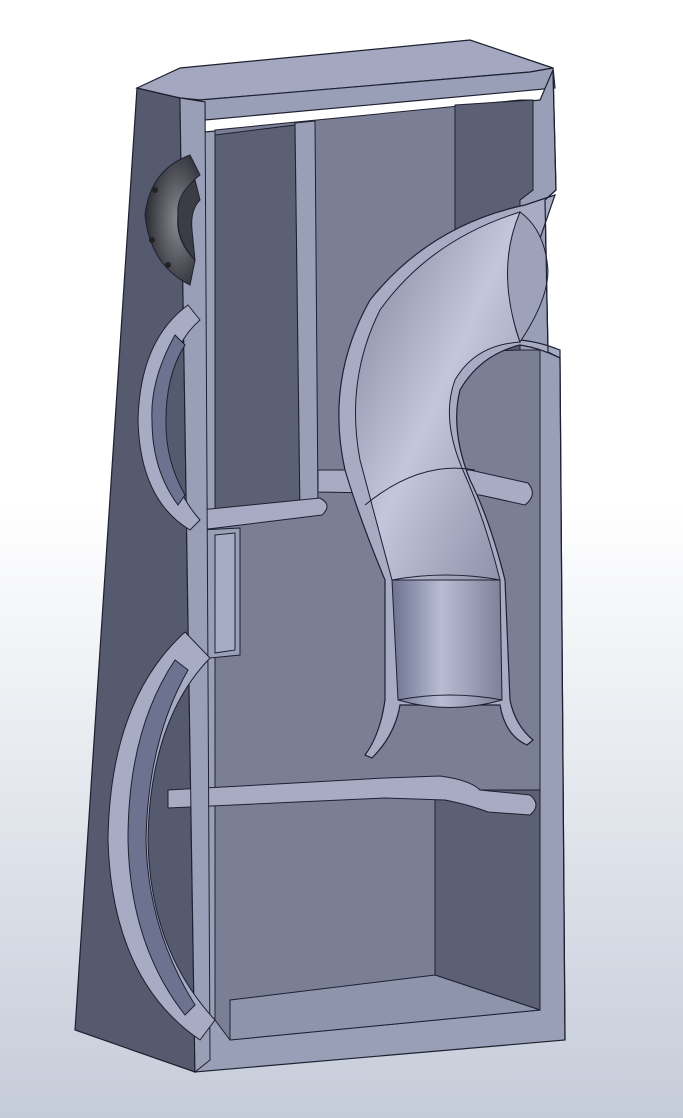  Describe the element at coordinates (487, 900) in the screenshot. I see `lower-right-back-wall` at that location.